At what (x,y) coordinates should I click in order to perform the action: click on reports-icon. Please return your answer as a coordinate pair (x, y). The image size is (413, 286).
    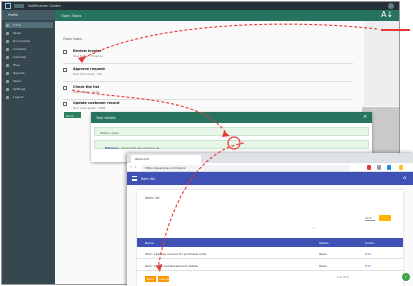
    Looking at the image, I should click on (7, 73).